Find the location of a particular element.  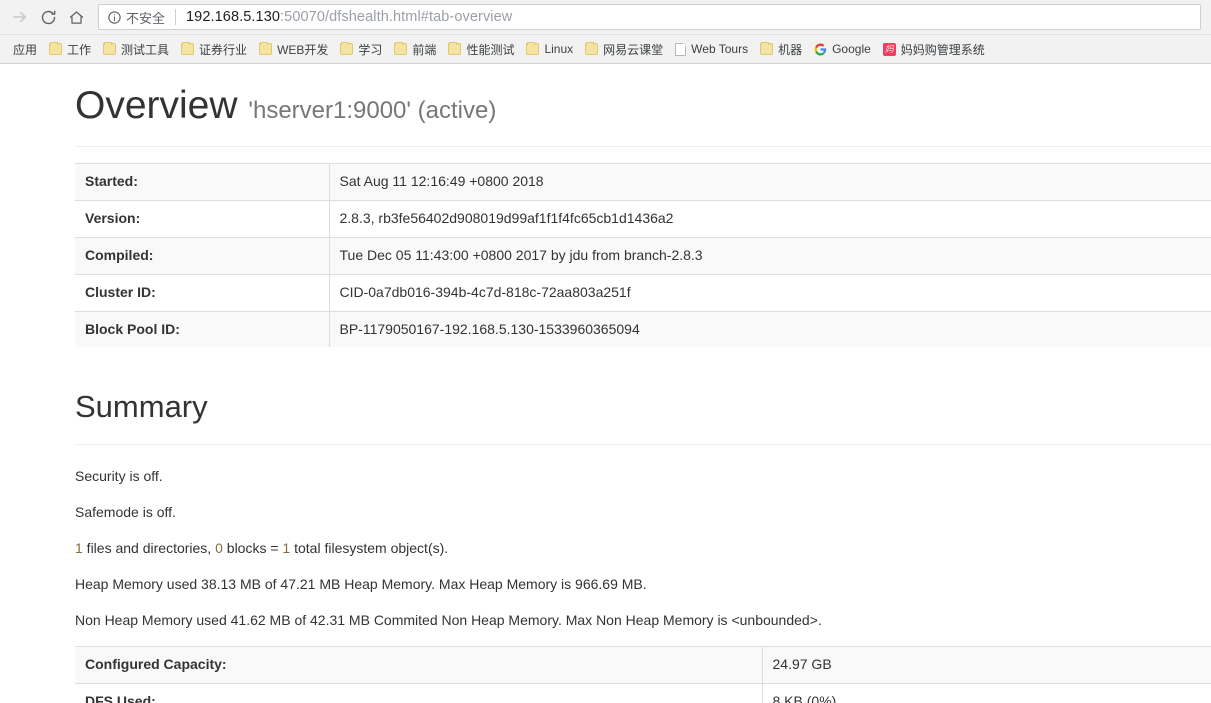

row-key: Version: is located at coordinates (202, 218).